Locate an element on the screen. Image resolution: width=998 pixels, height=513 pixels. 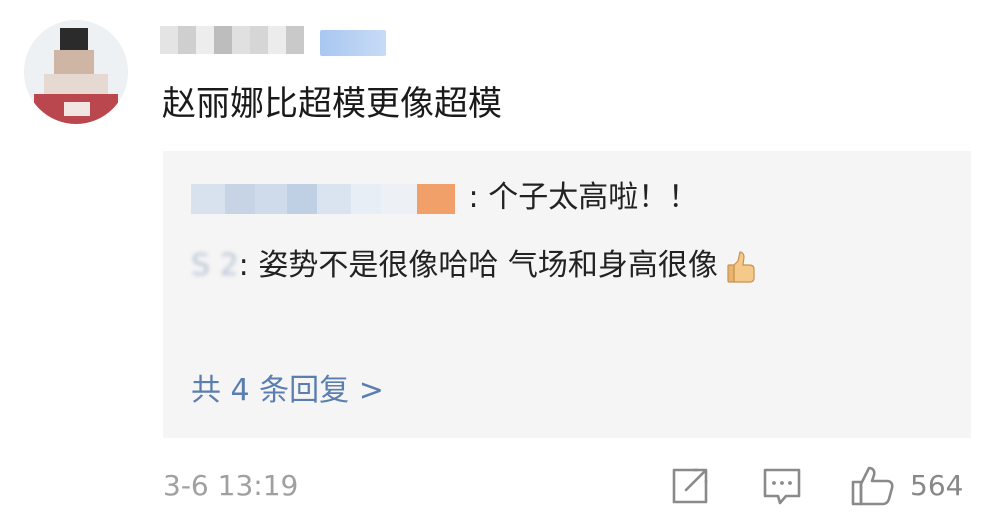
comment-icon is located at coordinates (782, 485).